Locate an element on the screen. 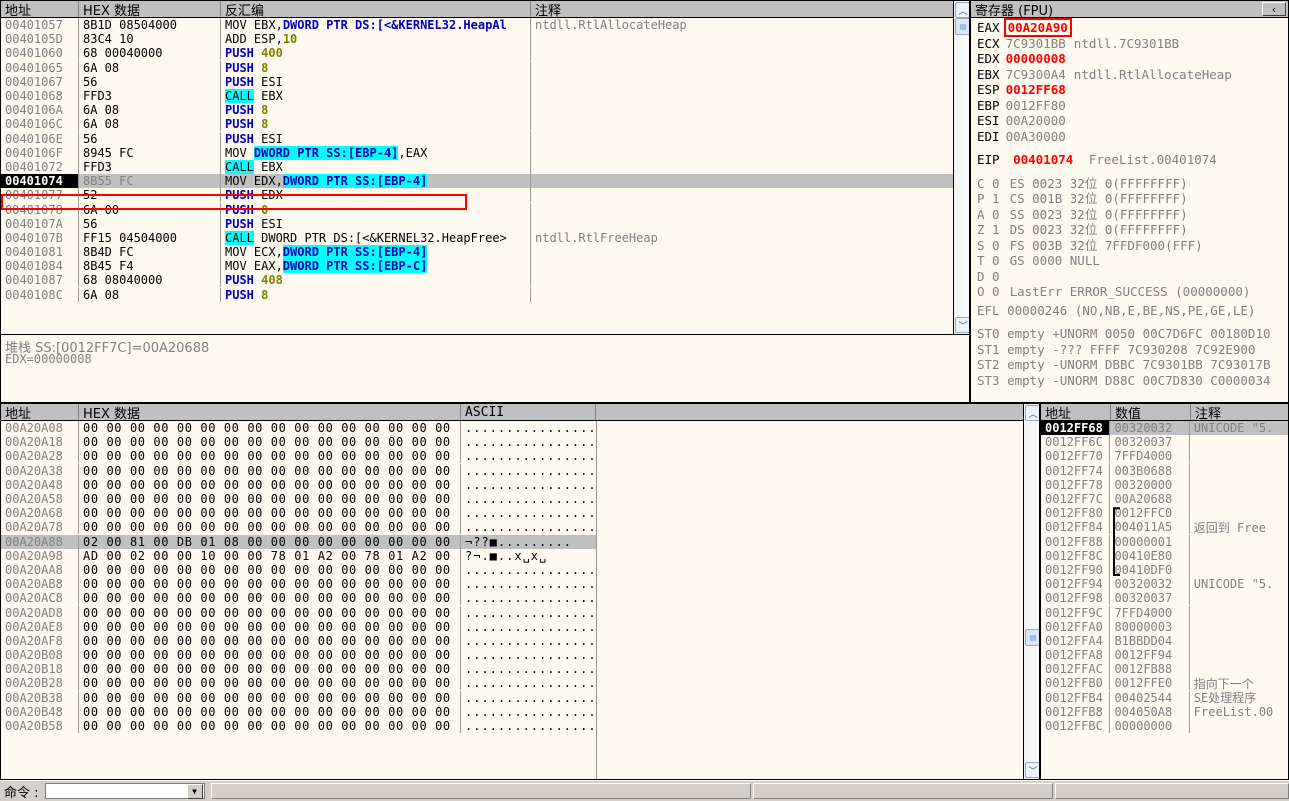 Image resolution: width=1289 pixels, height=801 pixels. fpu-register-row: ST2 empty -UNORM DBBC 7C9301BB 7C93017B is located at coordinates (1129, 365).